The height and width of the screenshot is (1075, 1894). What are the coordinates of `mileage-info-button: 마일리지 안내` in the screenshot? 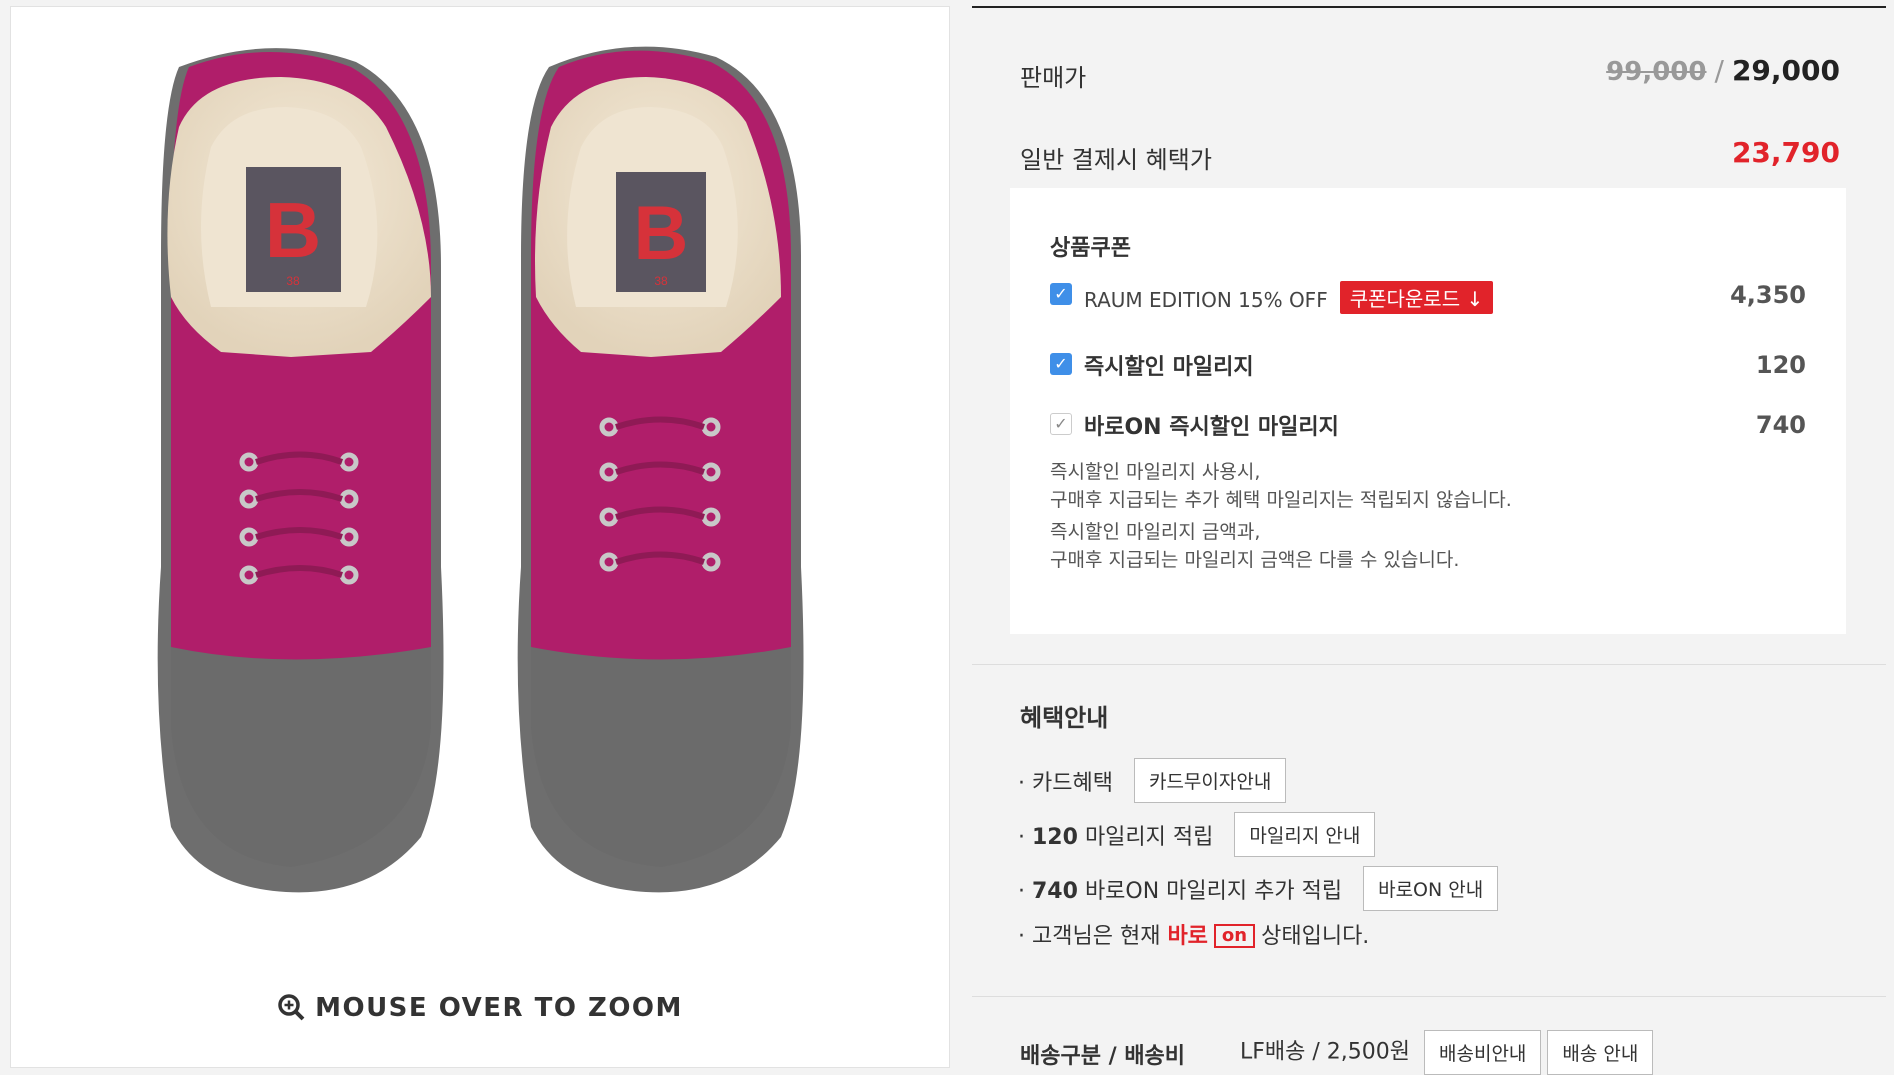 It's located at (1305, 834).